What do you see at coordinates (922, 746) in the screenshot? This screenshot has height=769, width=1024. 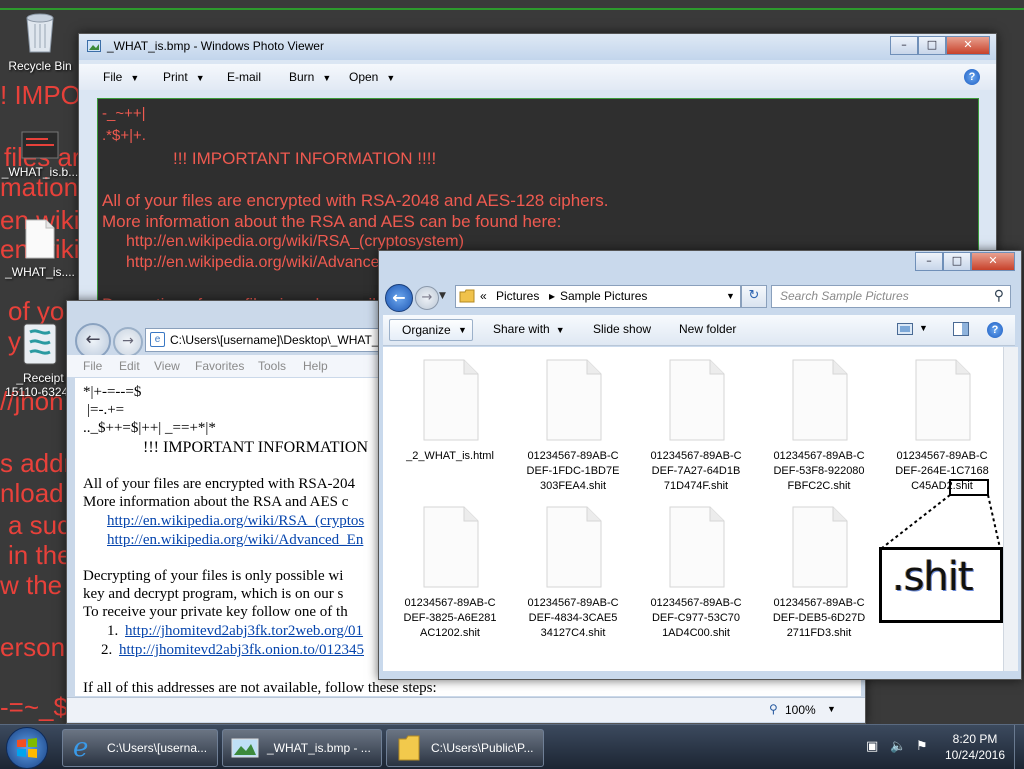 I see `action-center-flag-icon: ⚑` at bounding box center [922, 746].